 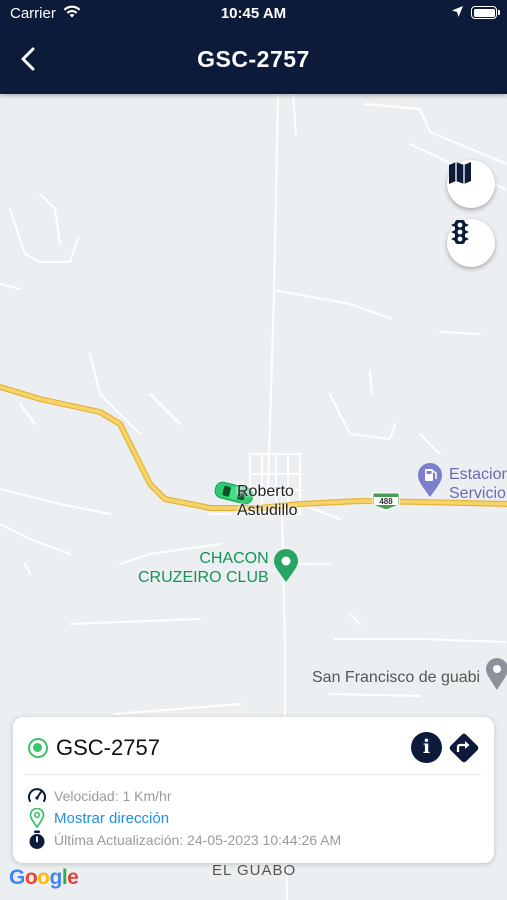 I want to click on town-label-text: Roberto Astudillo, so click(x=267, y=501).